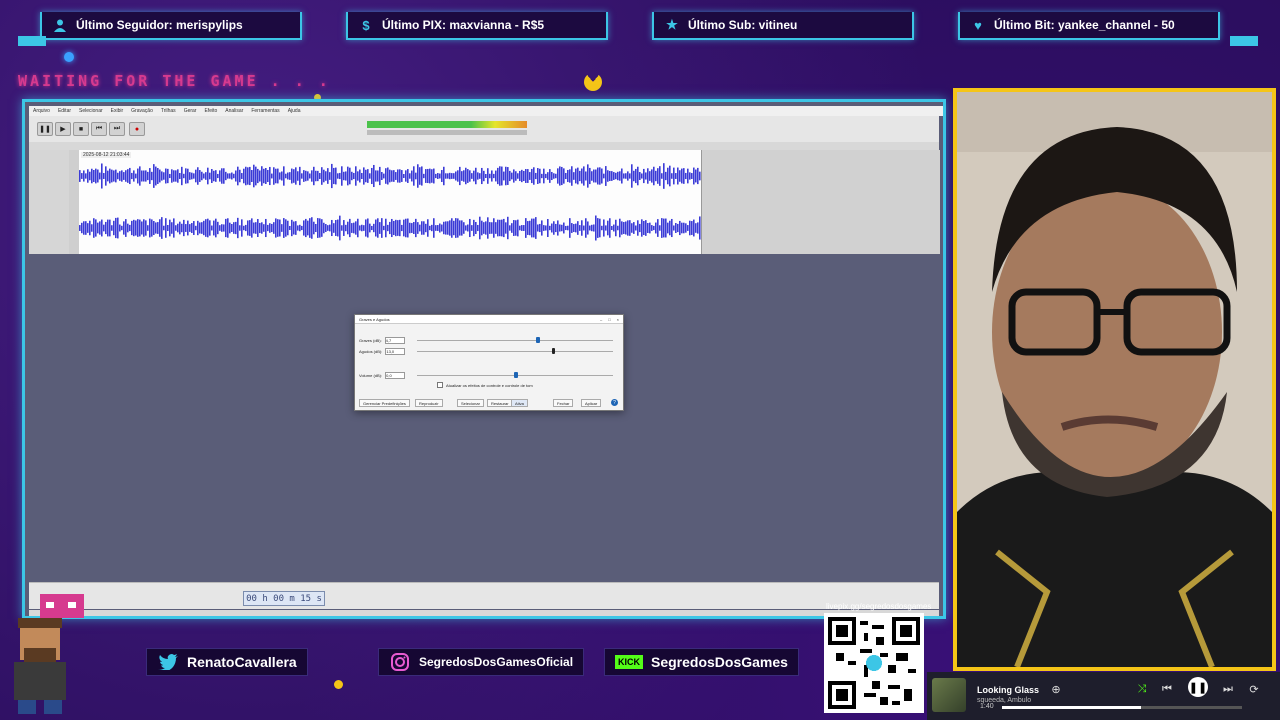 The width and height of the screenshot is (1280, 720). Describe the element at coordinates (395, 375) in the screenshot. I see `volume-input: 0,0` at that location.